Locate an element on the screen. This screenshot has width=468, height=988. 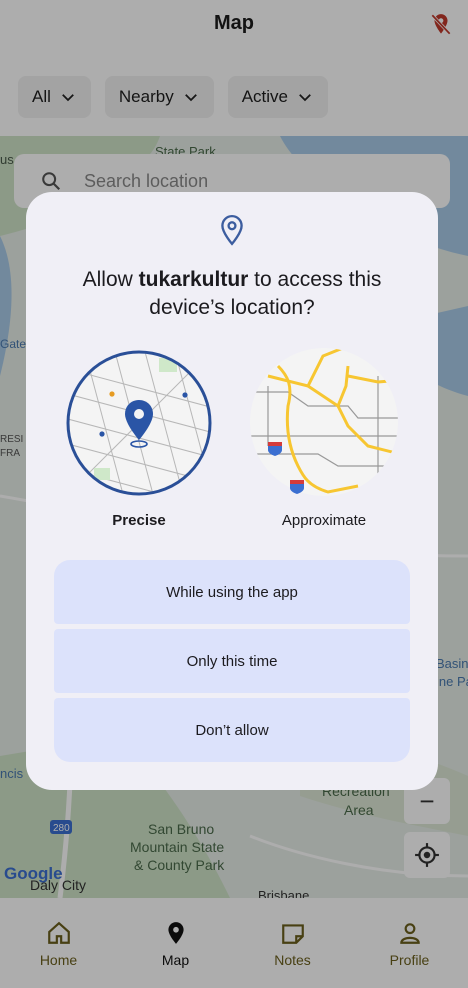
dont-allow-button: Don’t allow is located at coordinates (232, 730).